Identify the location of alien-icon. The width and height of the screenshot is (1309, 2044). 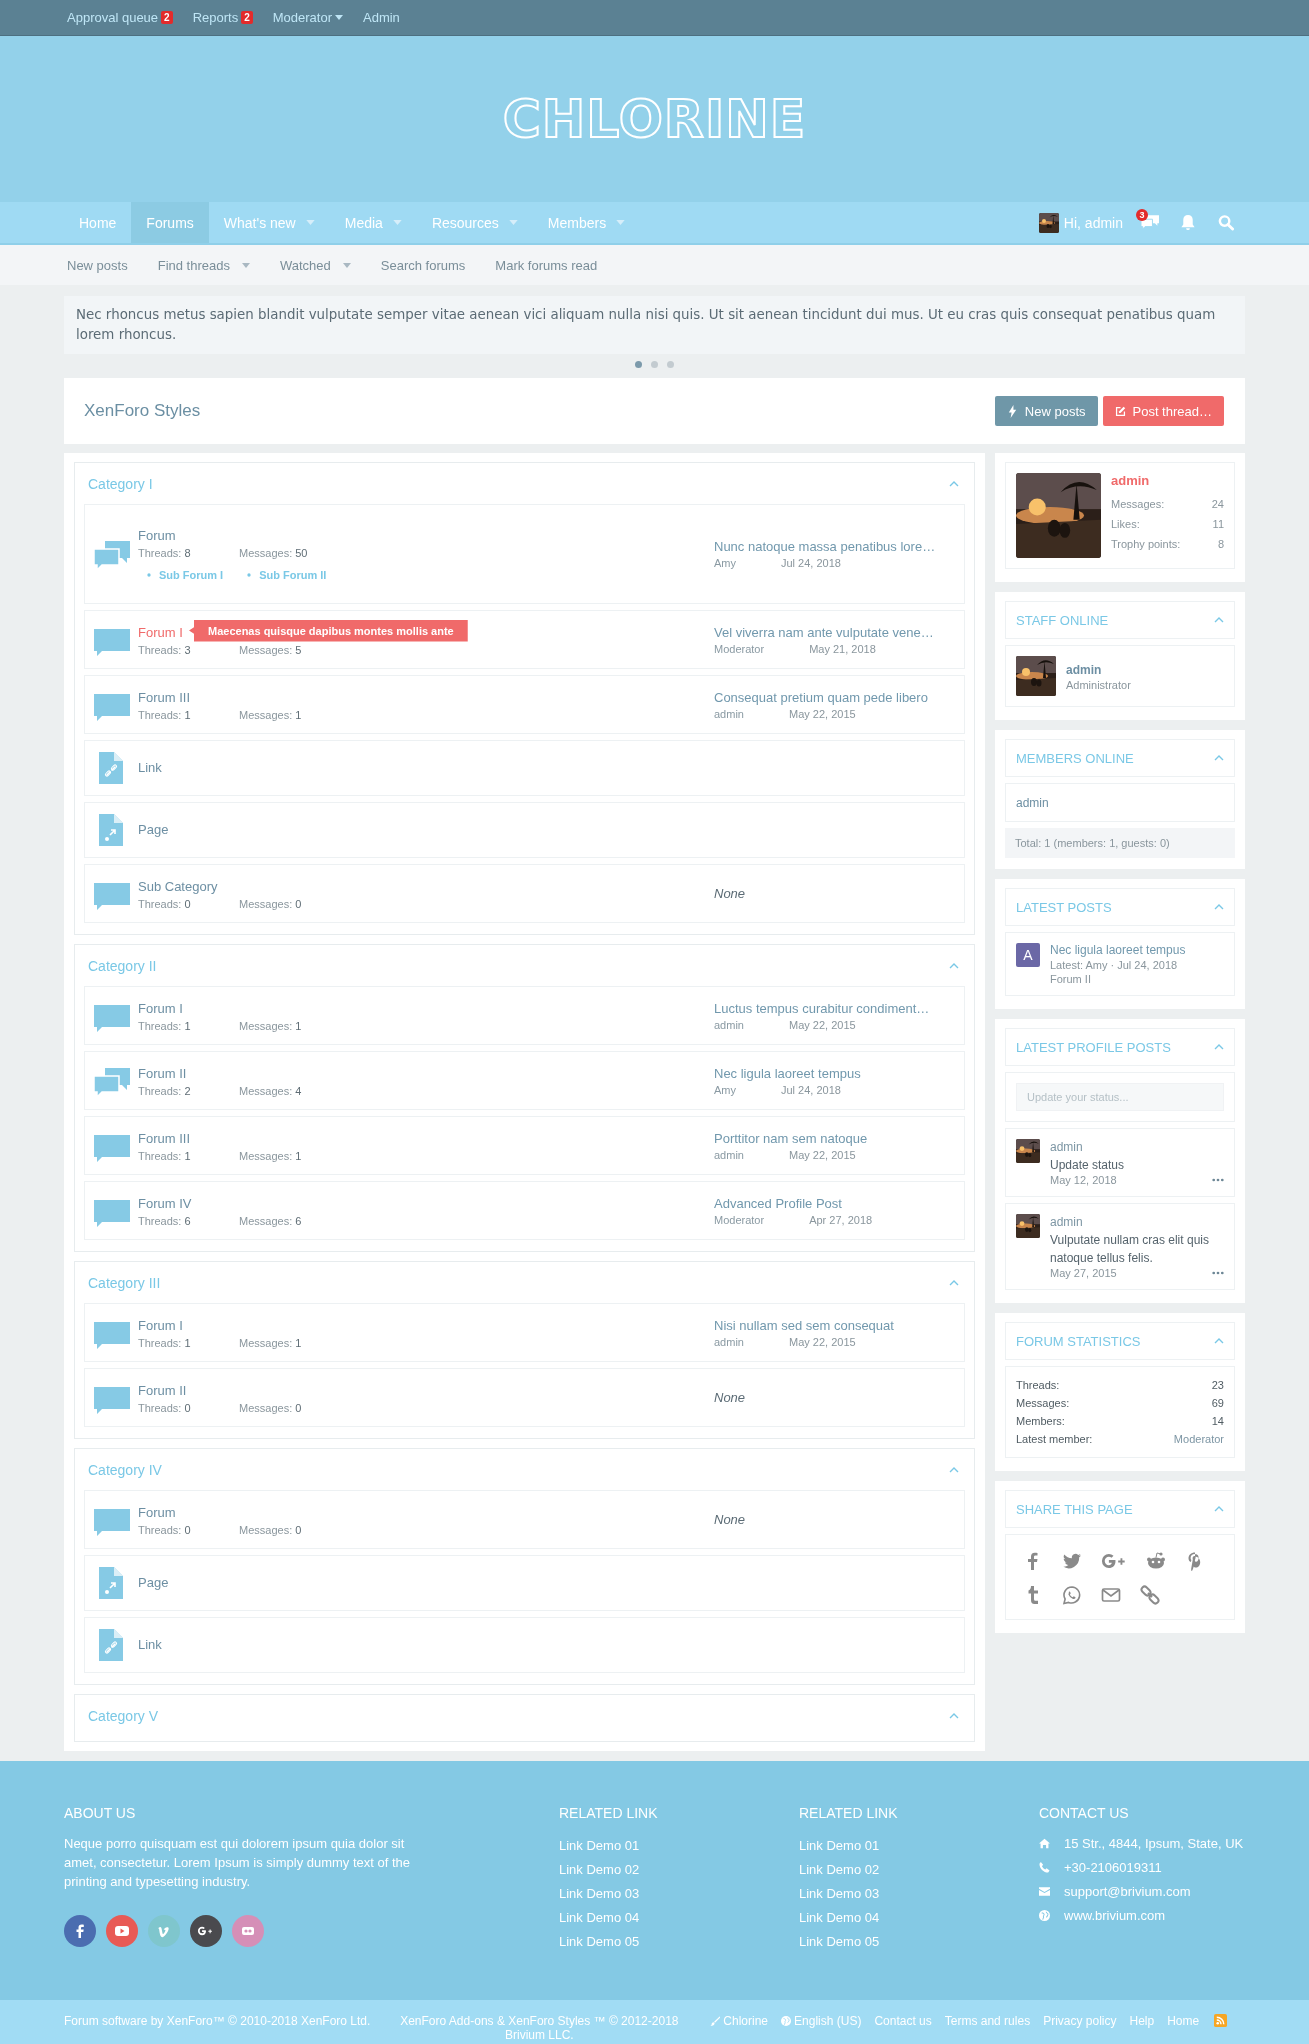
(1156, 1561).